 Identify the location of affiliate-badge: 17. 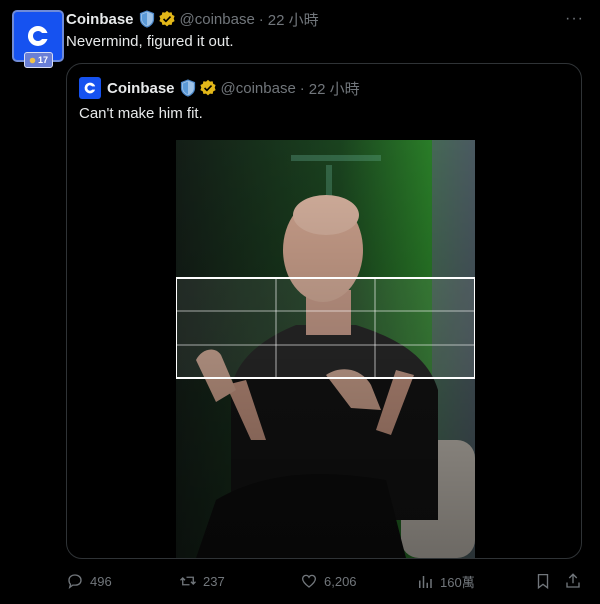
(39, 60).